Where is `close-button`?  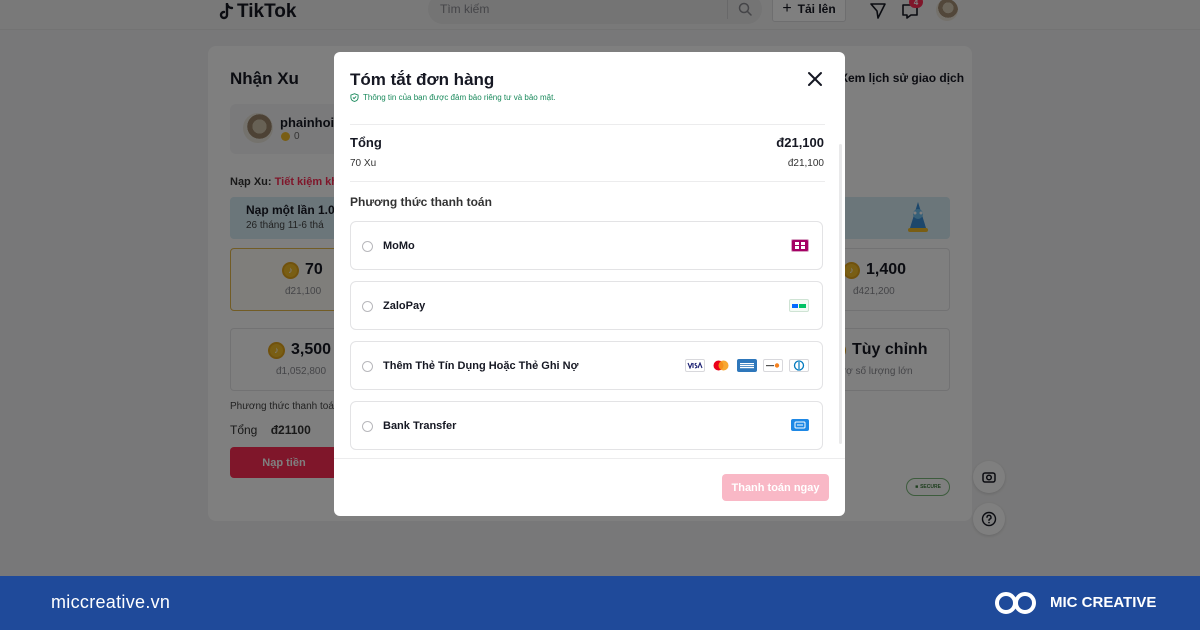 close-button is located at coordinates (815, 79).